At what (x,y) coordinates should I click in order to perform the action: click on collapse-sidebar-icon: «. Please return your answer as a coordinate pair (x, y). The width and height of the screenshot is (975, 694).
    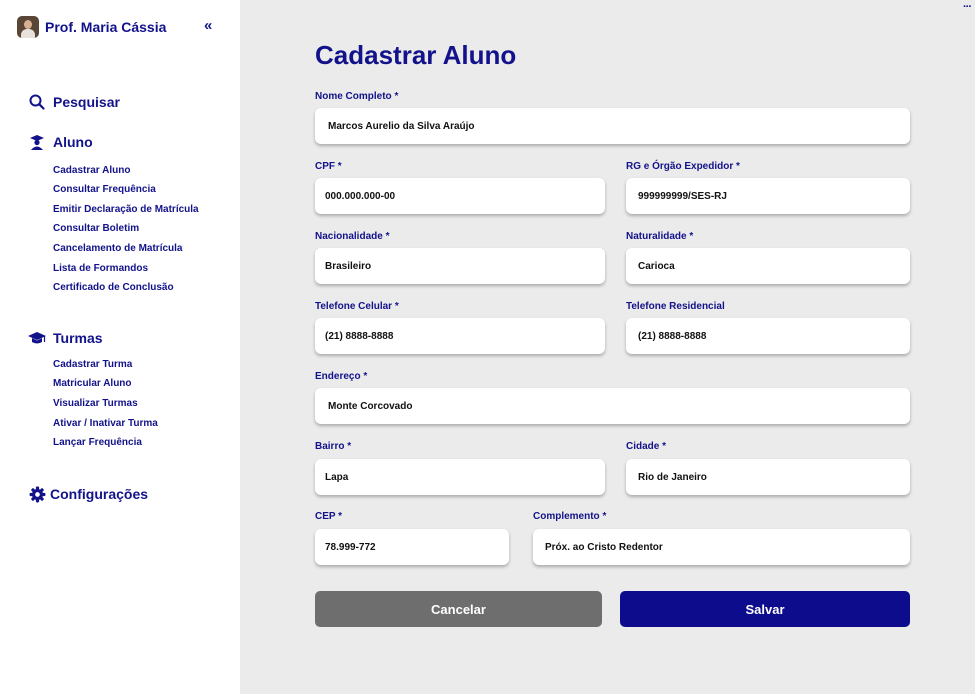
    Looking at the image, I should click on (208, 25).